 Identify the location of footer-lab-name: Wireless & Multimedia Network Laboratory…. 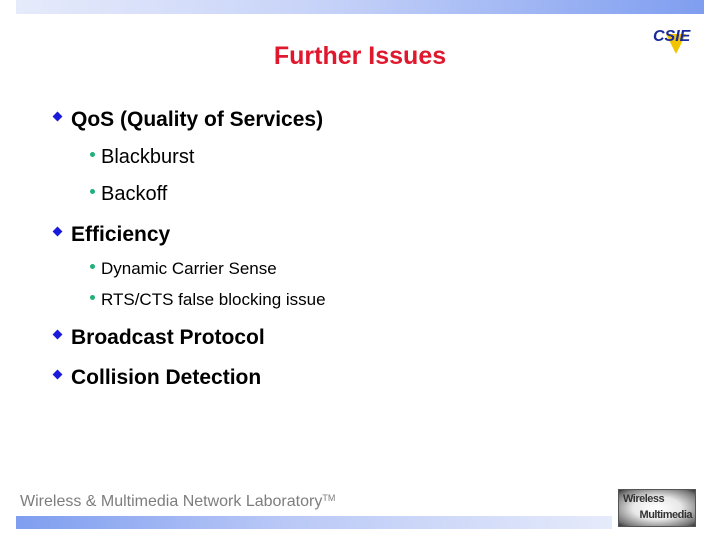
(177, 502).